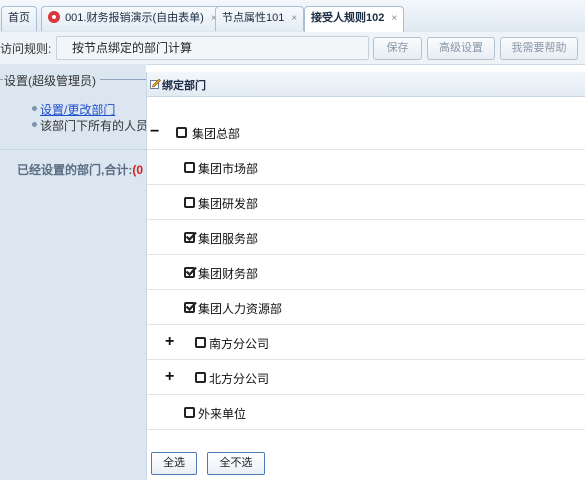 Image resolution: width=585 pixels, height=480 pixels. I want to click on summary-count: (0, so click(138, 170).